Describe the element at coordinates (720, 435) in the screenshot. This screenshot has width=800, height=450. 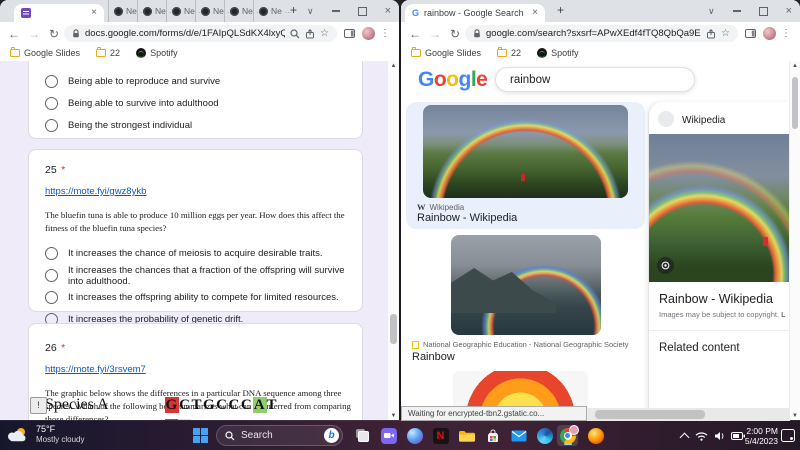
I see `volume-indicator` at that location.